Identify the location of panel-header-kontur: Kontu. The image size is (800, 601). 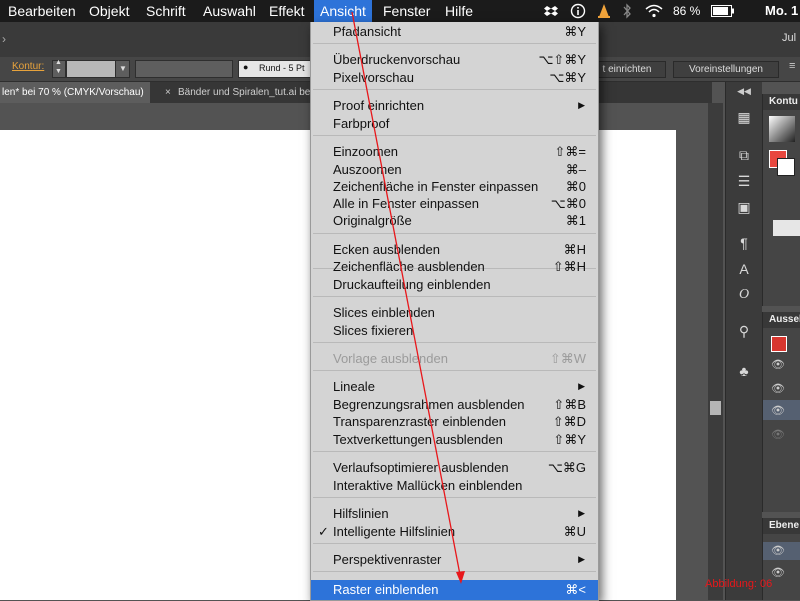
(781, 102).